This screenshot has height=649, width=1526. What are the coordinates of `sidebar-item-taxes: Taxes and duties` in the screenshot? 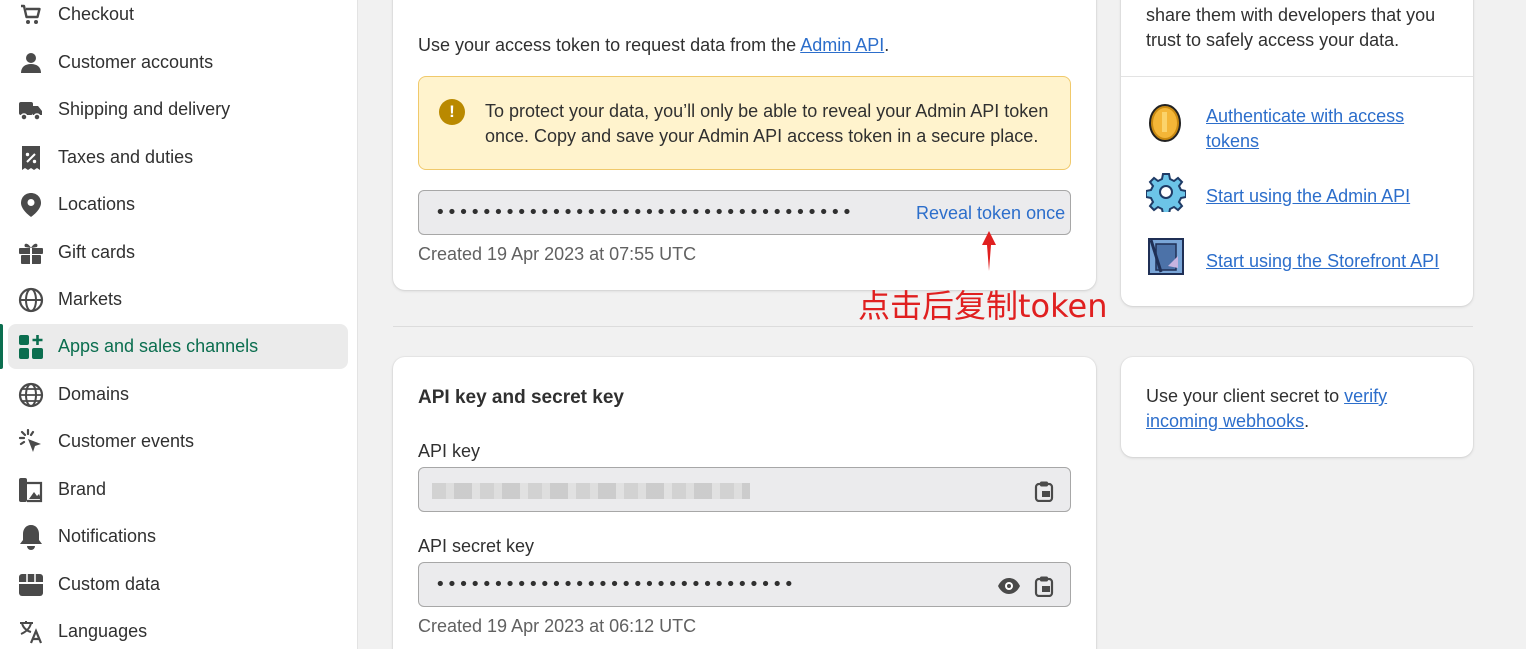 It's located at (178, 157).